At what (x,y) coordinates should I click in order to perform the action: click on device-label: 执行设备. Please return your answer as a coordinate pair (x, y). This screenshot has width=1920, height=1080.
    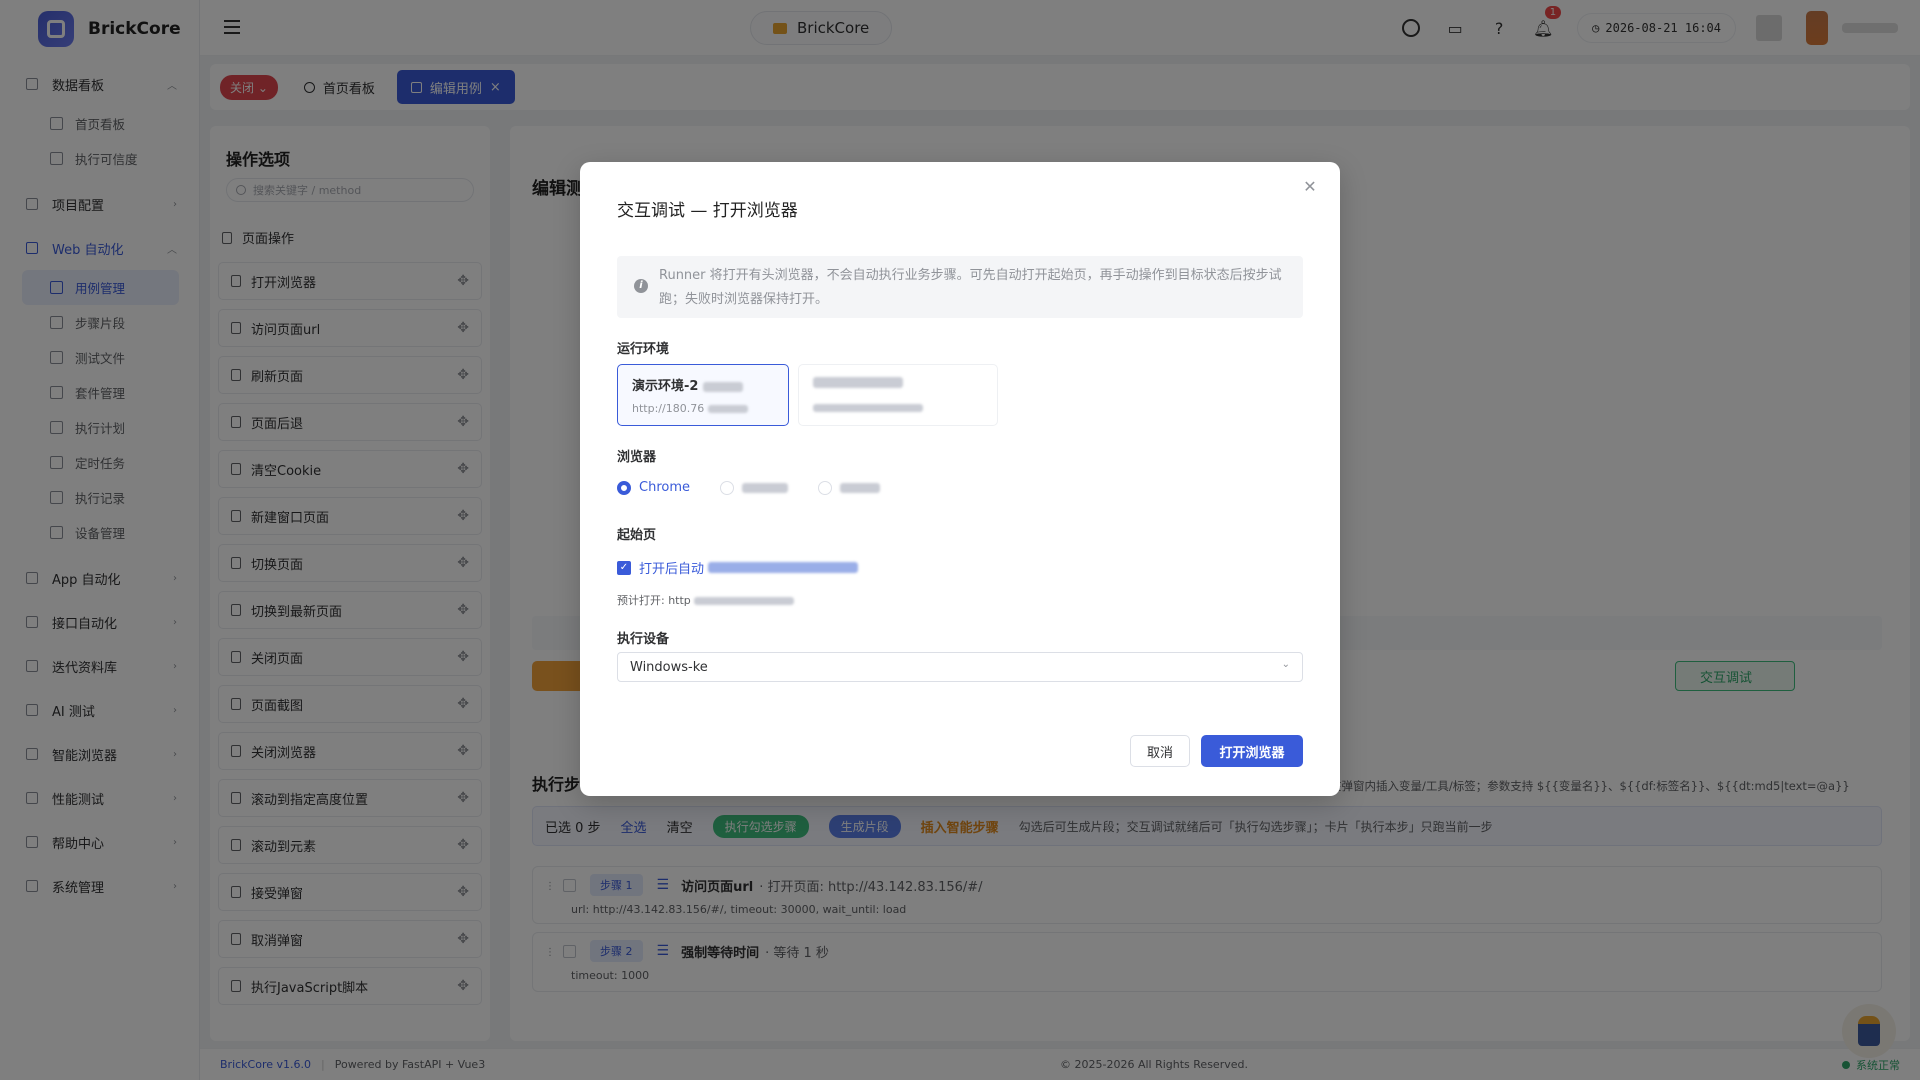
    Looking at the image, I should click on (643, 639).